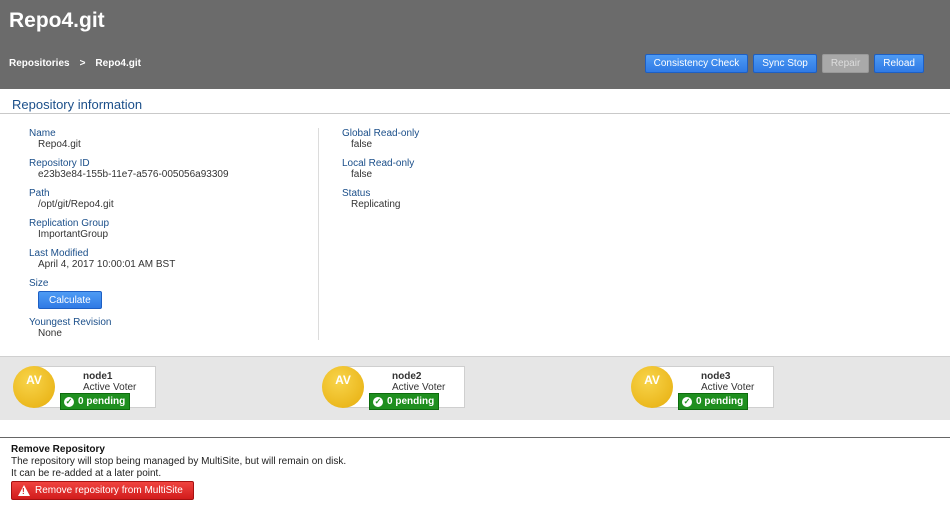 Image resolution: width=950 pixels, height=512 pixels. Describe the element at coordinates (129, 139) in the screenshot. I see `field-name: Name Repo4.git` at that location.